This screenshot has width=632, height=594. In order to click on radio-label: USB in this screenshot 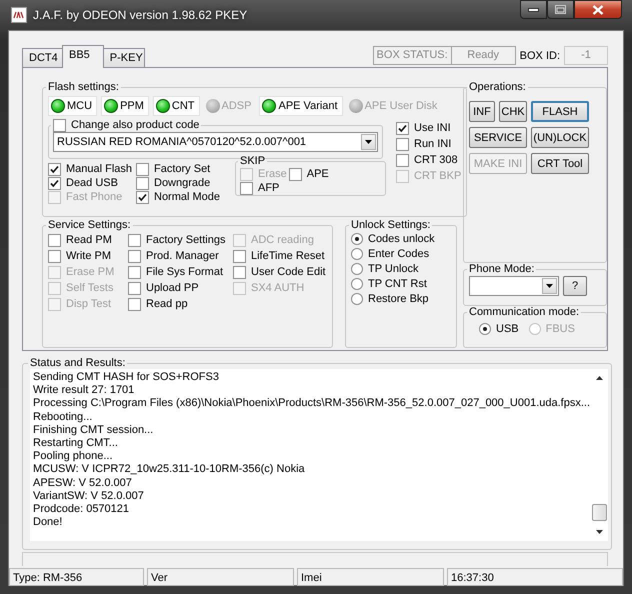, I will do `click(507, 329)`.